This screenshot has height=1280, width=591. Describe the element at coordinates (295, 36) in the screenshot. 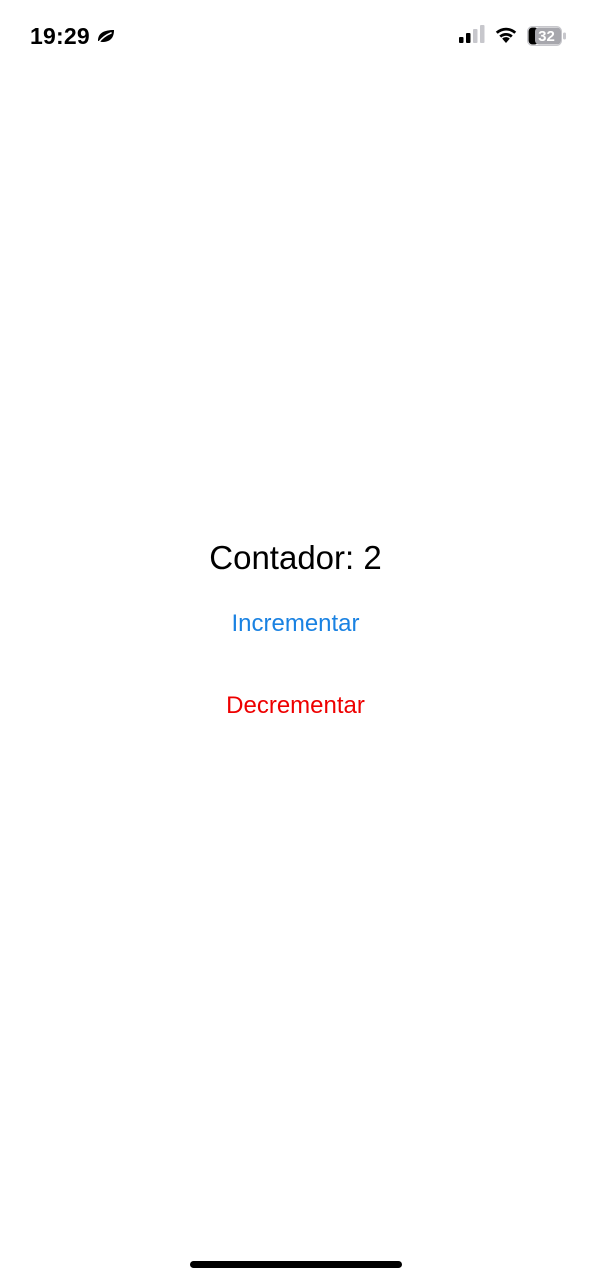

I see `status-bar: 19:29 32` at that location.